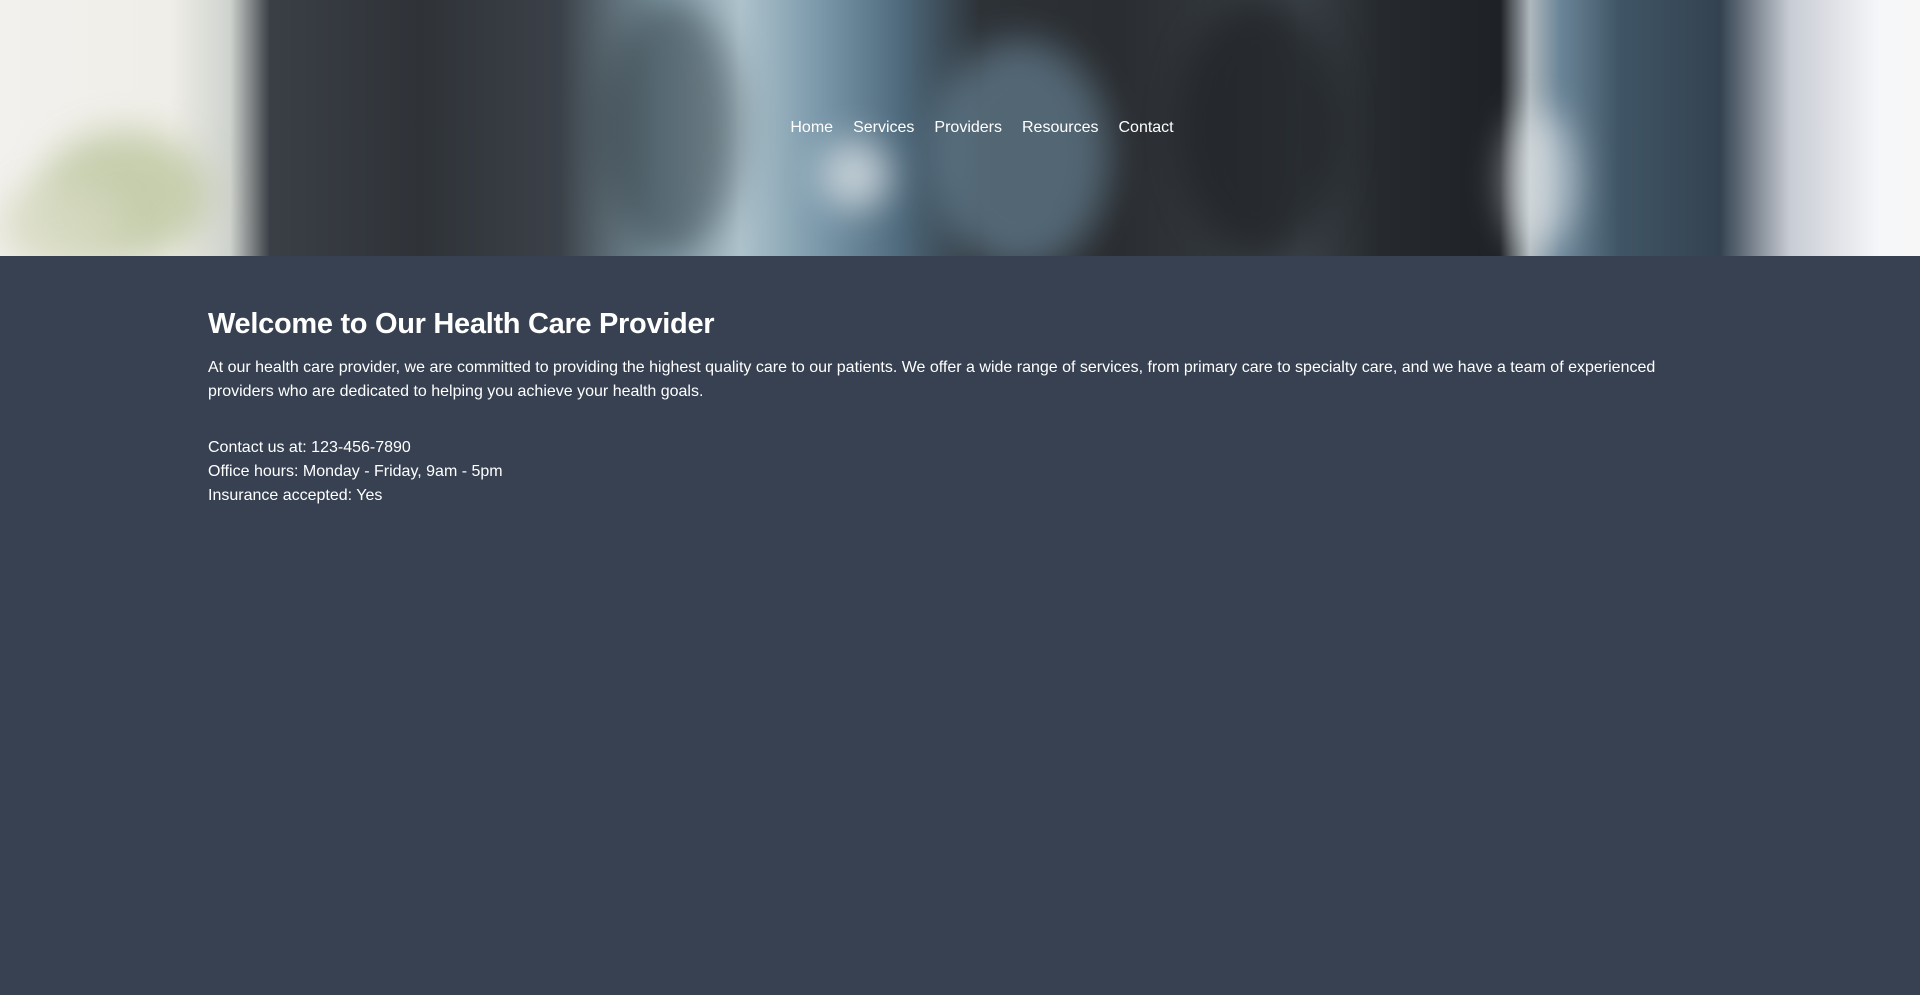 The width and height of the screenshot is (1920, 995). What do you see at coordinates (355, 471) in the screenshot?
I see `office-hours: Office hours: Monday - Friday, 9am - 5pm` at bounding box center [355, 471].